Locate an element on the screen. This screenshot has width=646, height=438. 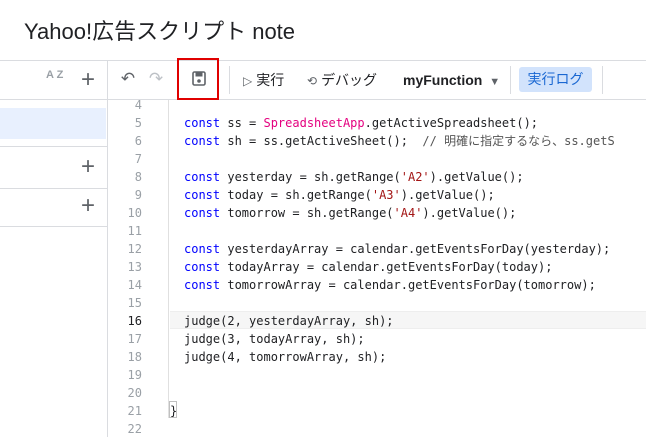
add-service-glyph: + is located at coordinates (87, 205).